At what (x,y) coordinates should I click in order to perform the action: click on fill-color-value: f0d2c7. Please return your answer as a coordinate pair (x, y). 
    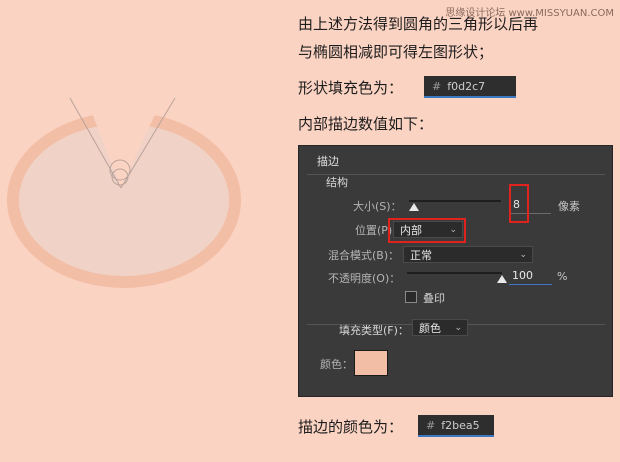
    Looking at the image, I should click on (466, 86).